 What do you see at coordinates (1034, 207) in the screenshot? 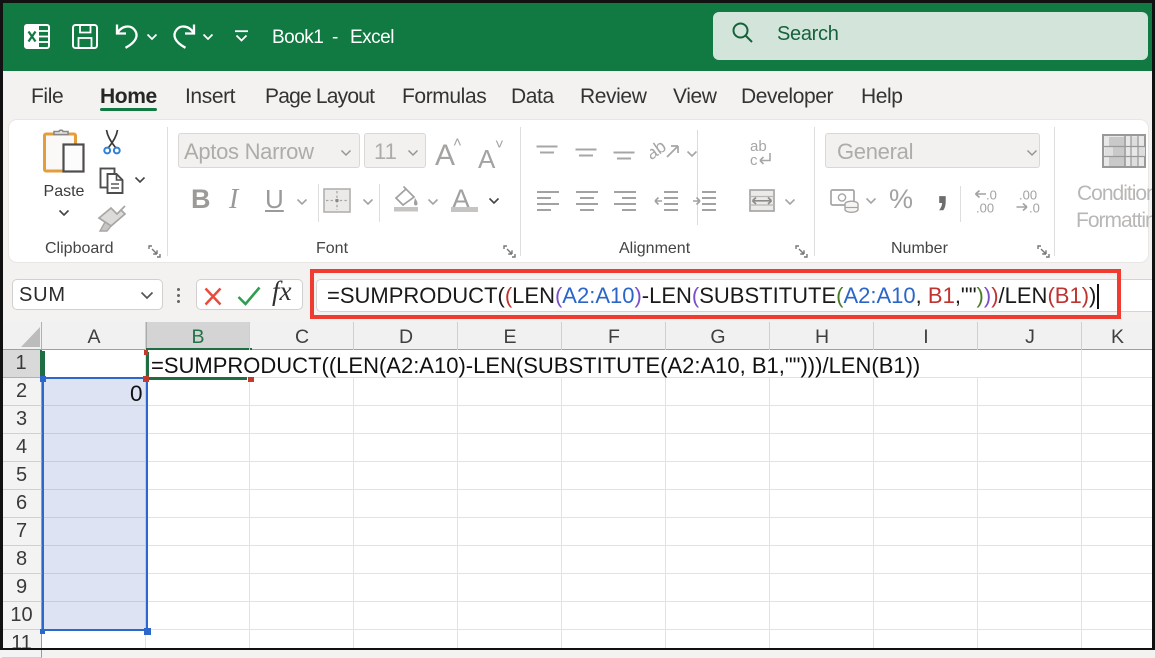
I see `svg-text: .0` at bounding box center [1034, 207].